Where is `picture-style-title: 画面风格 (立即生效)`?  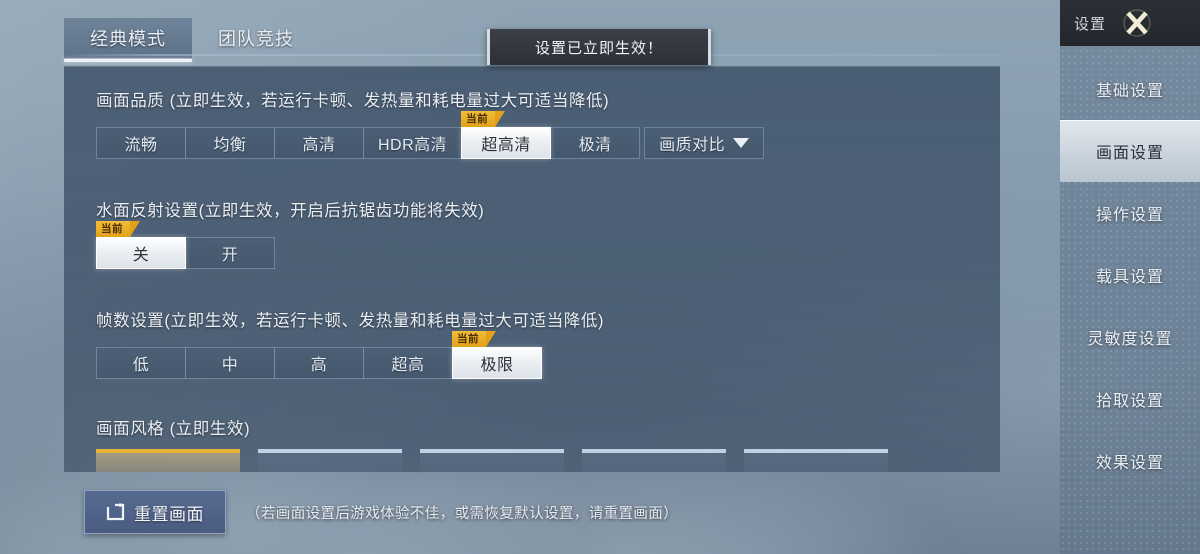 picture-style-title: 画面风格 (立即生效) is located at coordinates (173, 429).